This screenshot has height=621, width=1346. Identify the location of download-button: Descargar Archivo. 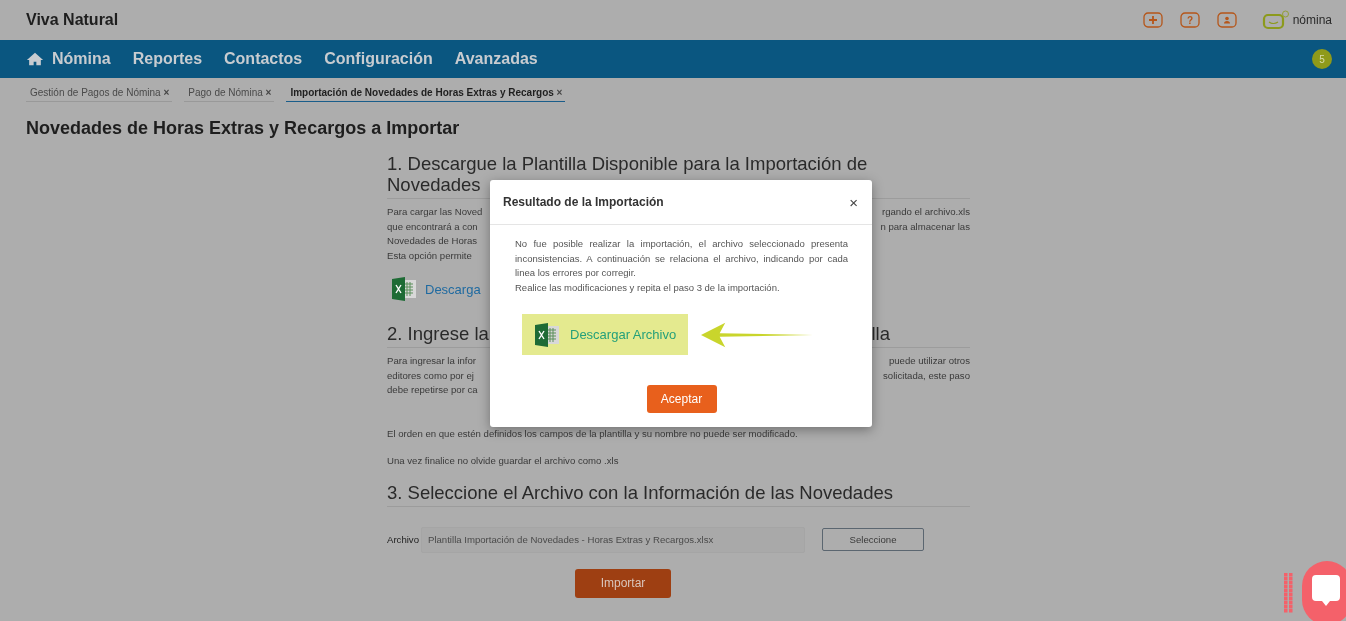
(605, 334).